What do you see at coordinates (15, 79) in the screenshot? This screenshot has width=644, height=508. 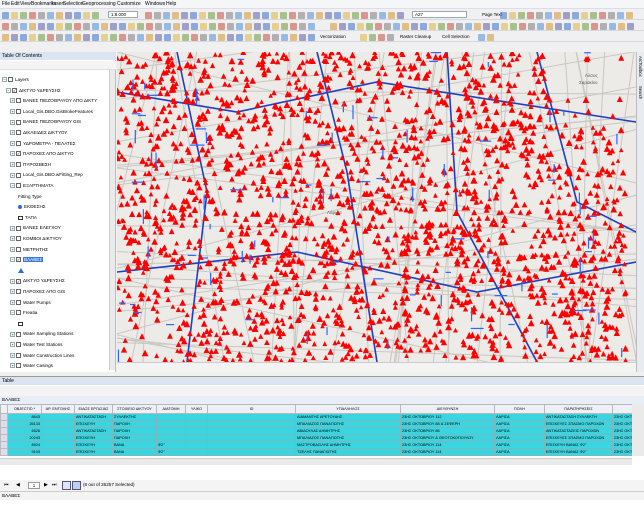 I see `toc-layer-item: − Layers` at bounding box center [15, 79].